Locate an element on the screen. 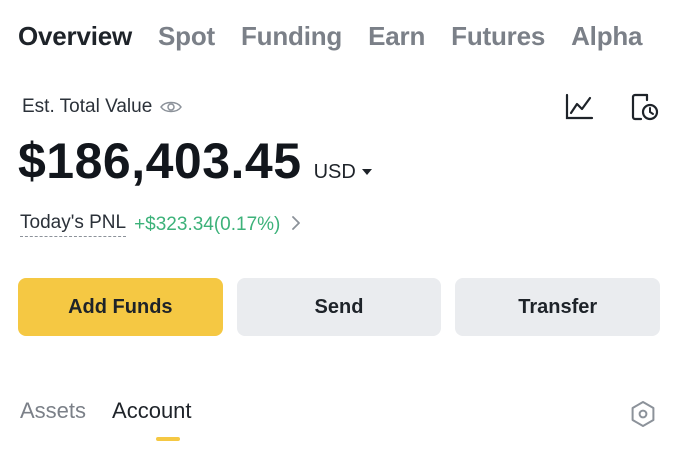 Image resolution: width=680 pixels, height=476 pixels. line-chart-icon is located at coordinates (579, 107).